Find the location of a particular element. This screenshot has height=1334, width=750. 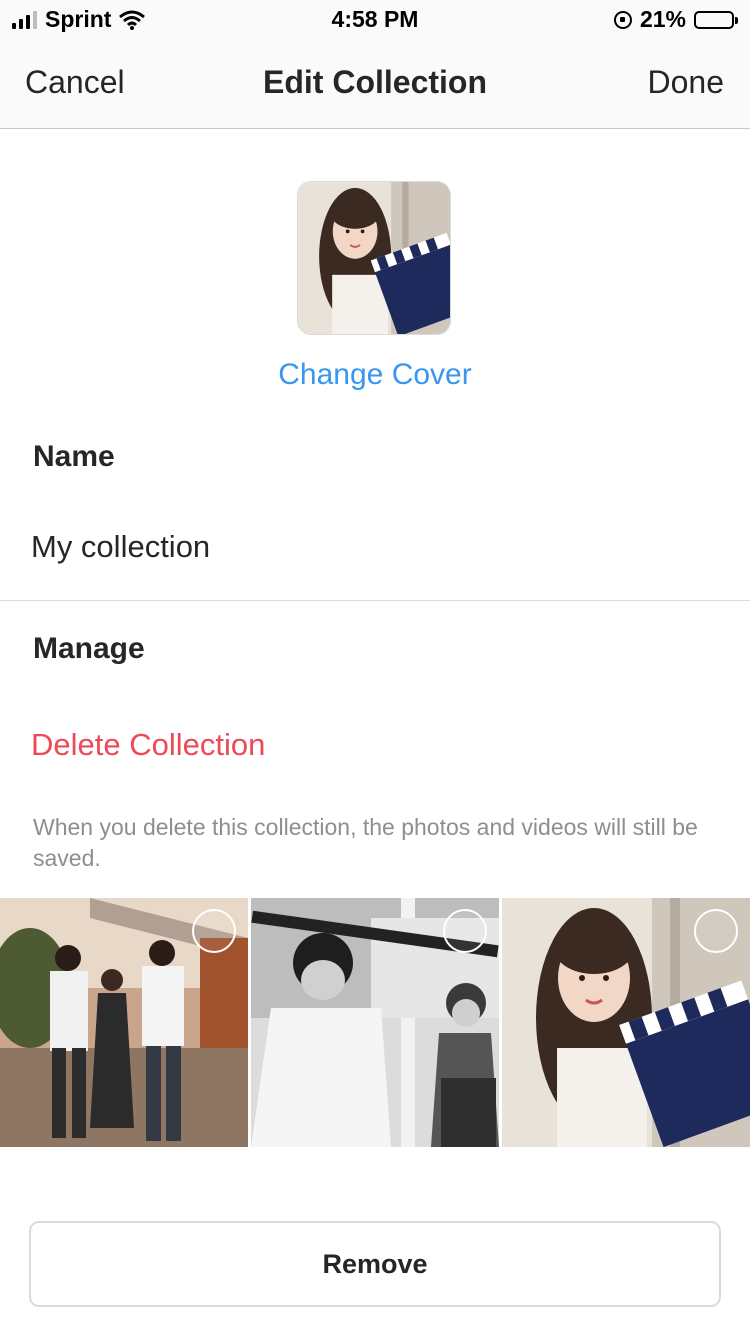

manage-label: Manage is located at coordinates (89, 648).